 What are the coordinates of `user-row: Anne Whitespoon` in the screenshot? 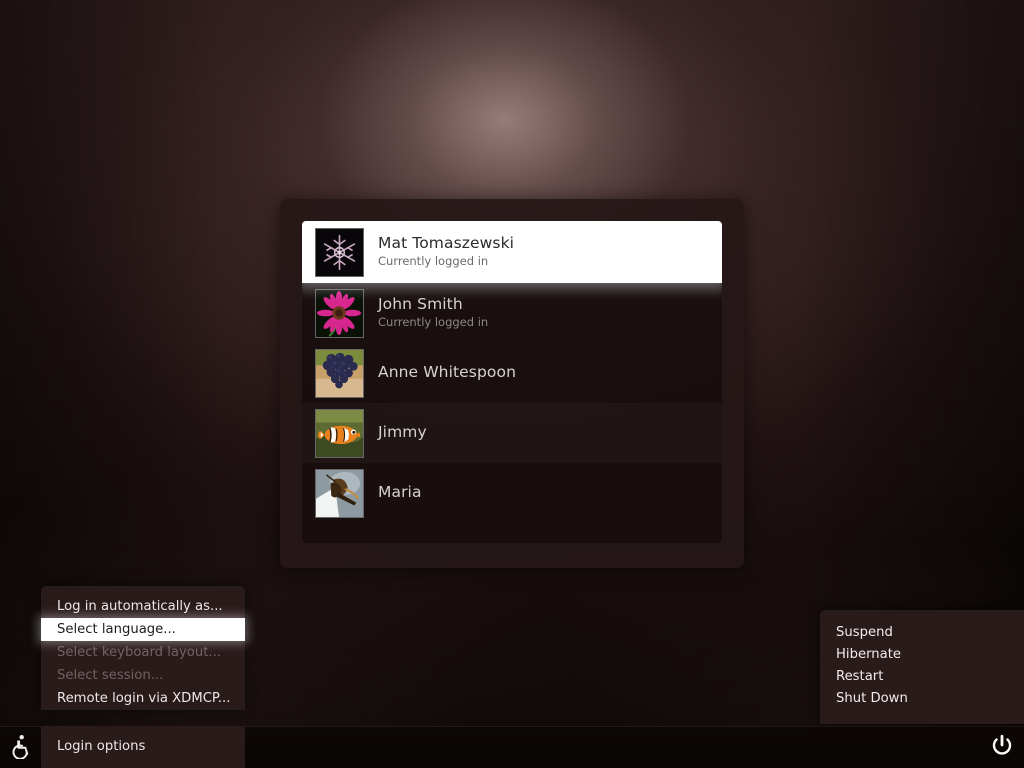 It's located at (512, 373).